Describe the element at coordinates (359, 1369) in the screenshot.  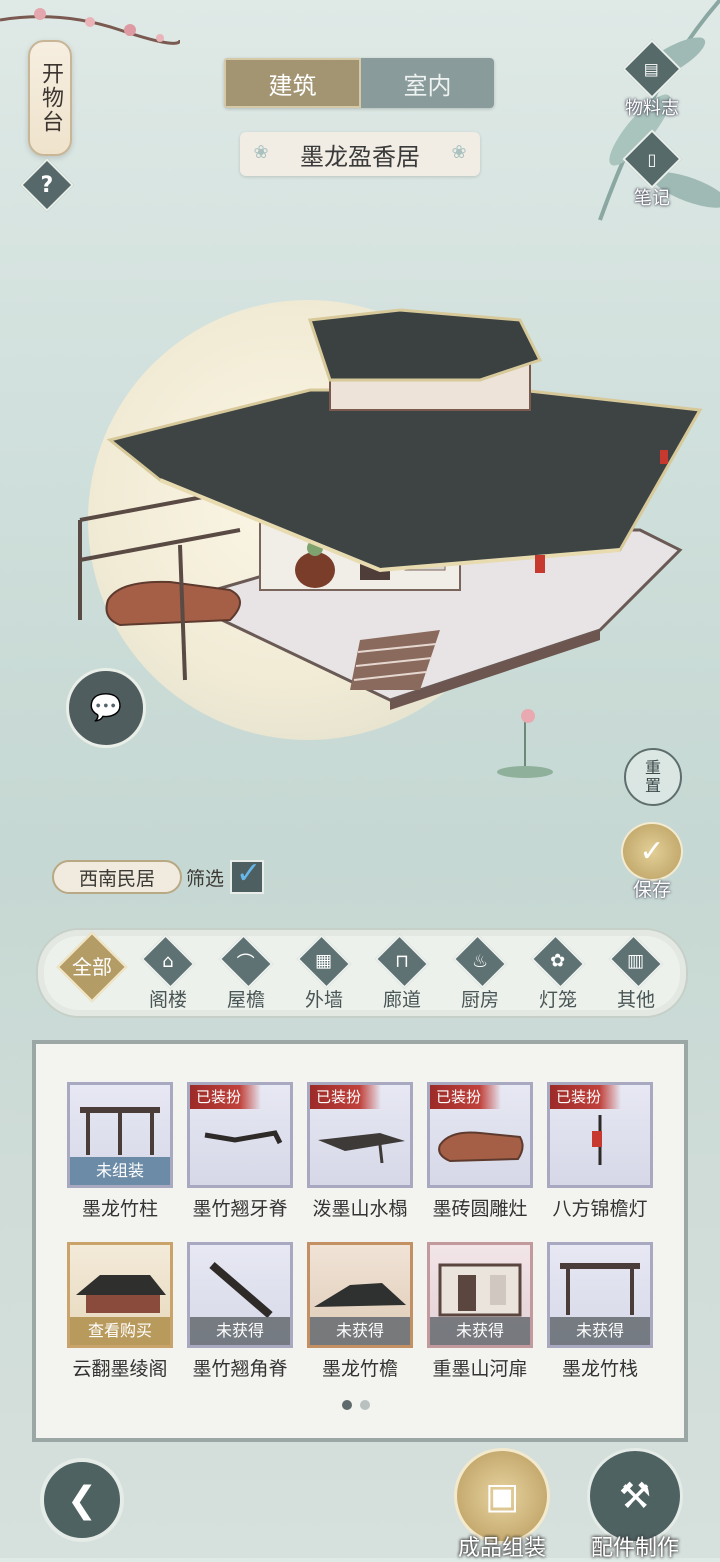
I see `item-name: 墨龙竹檐` at that location.